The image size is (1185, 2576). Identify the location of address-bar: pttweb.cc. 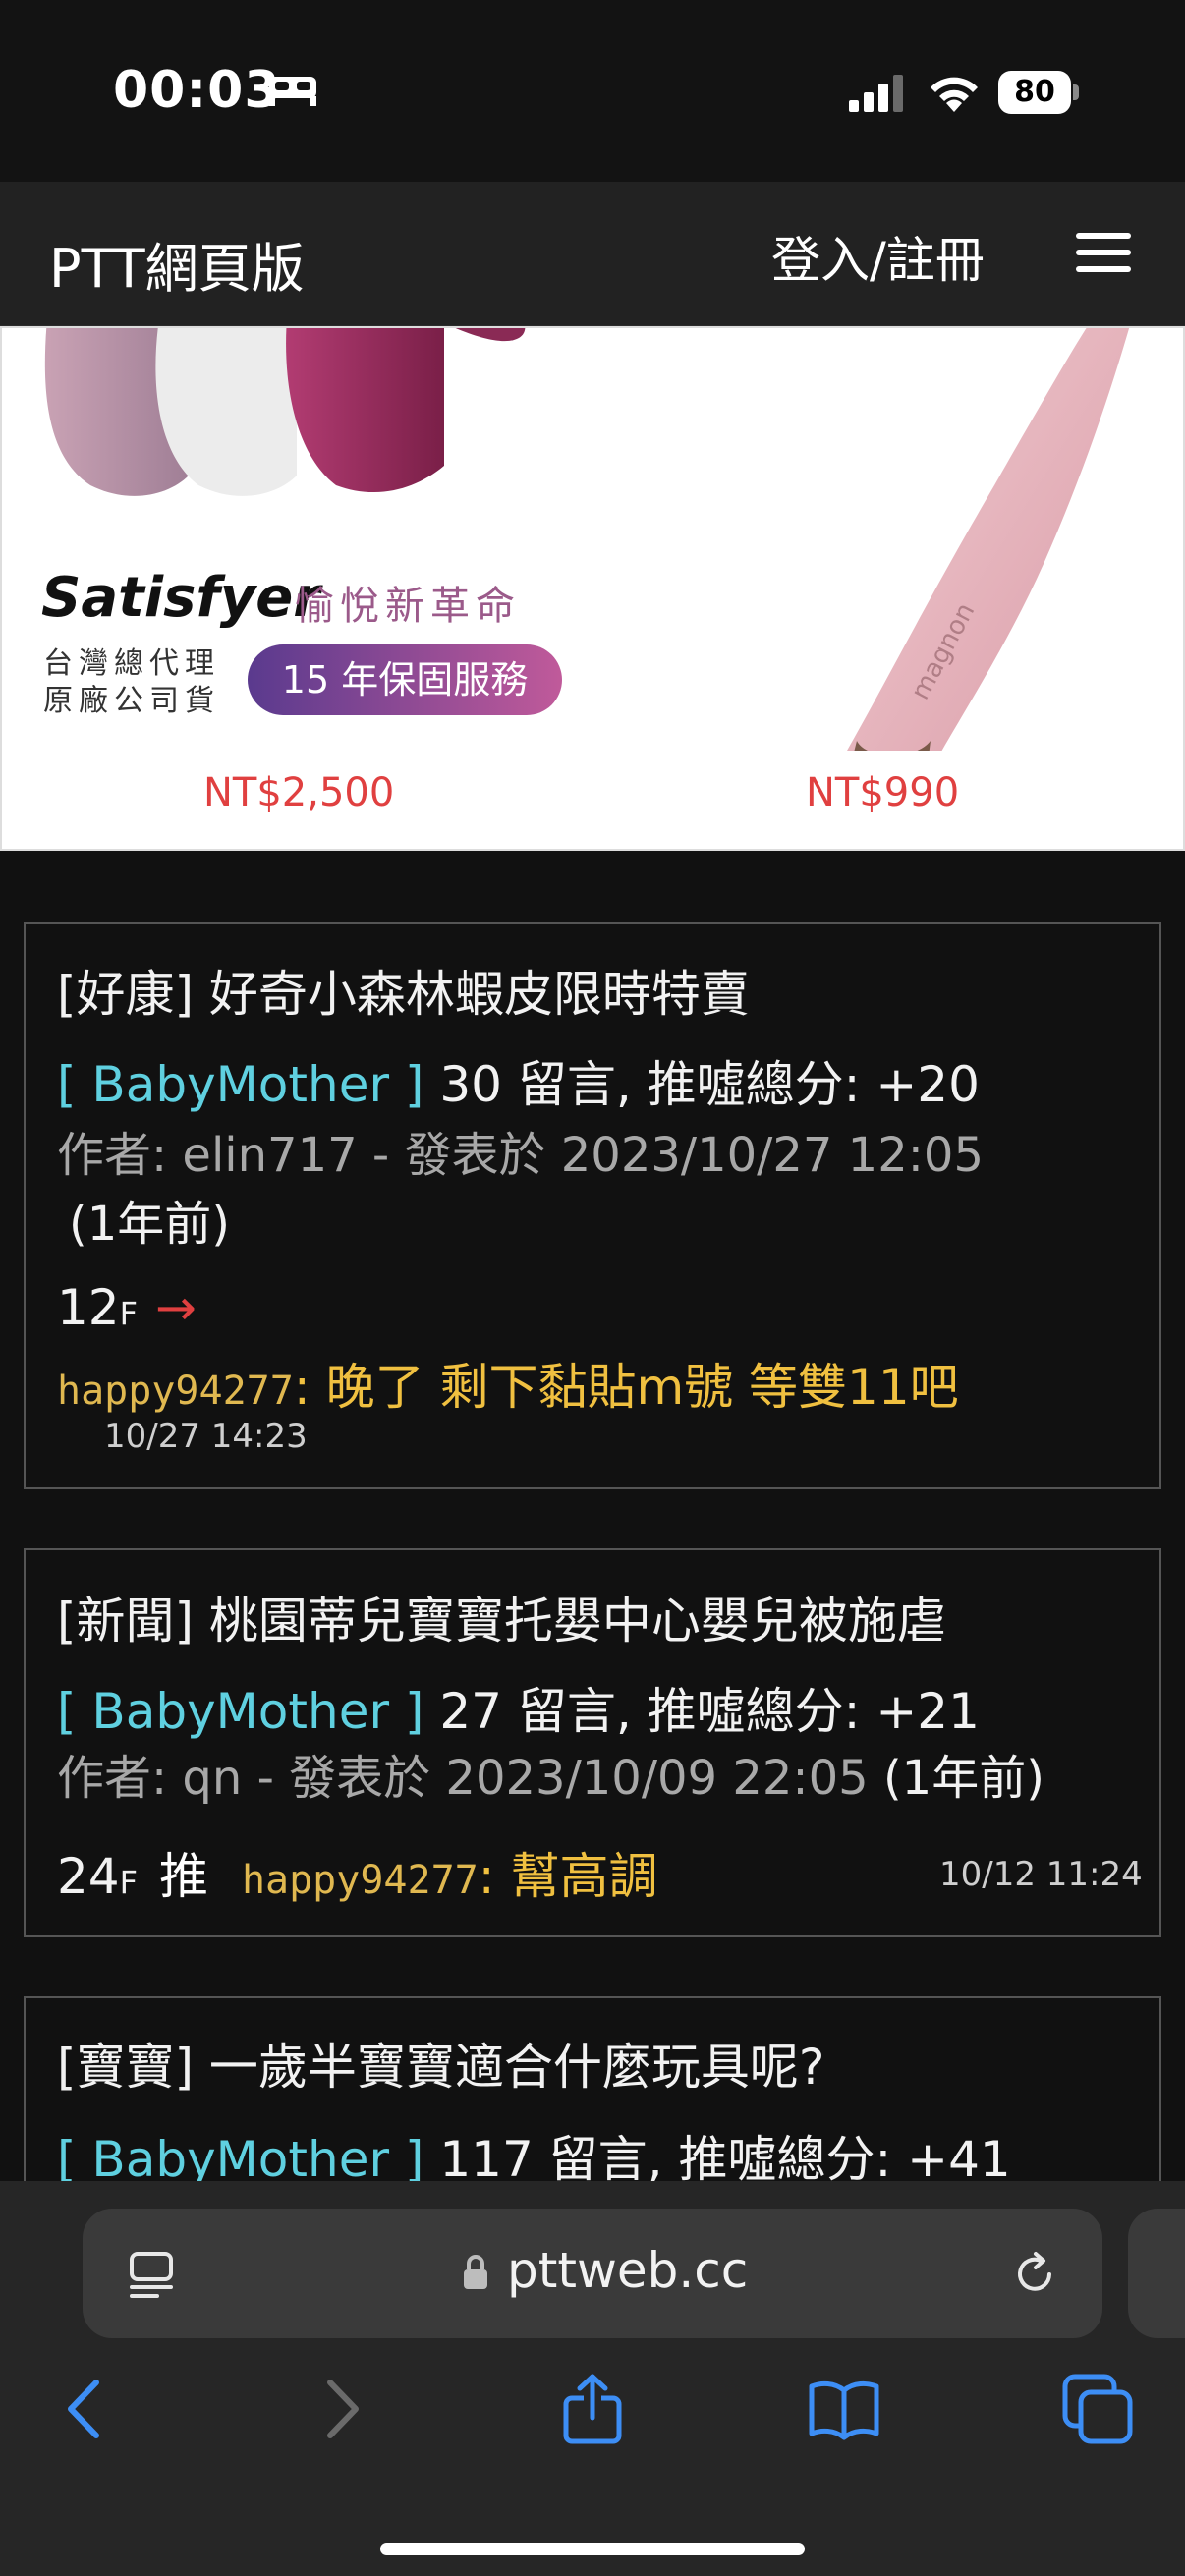
(592, 2273).